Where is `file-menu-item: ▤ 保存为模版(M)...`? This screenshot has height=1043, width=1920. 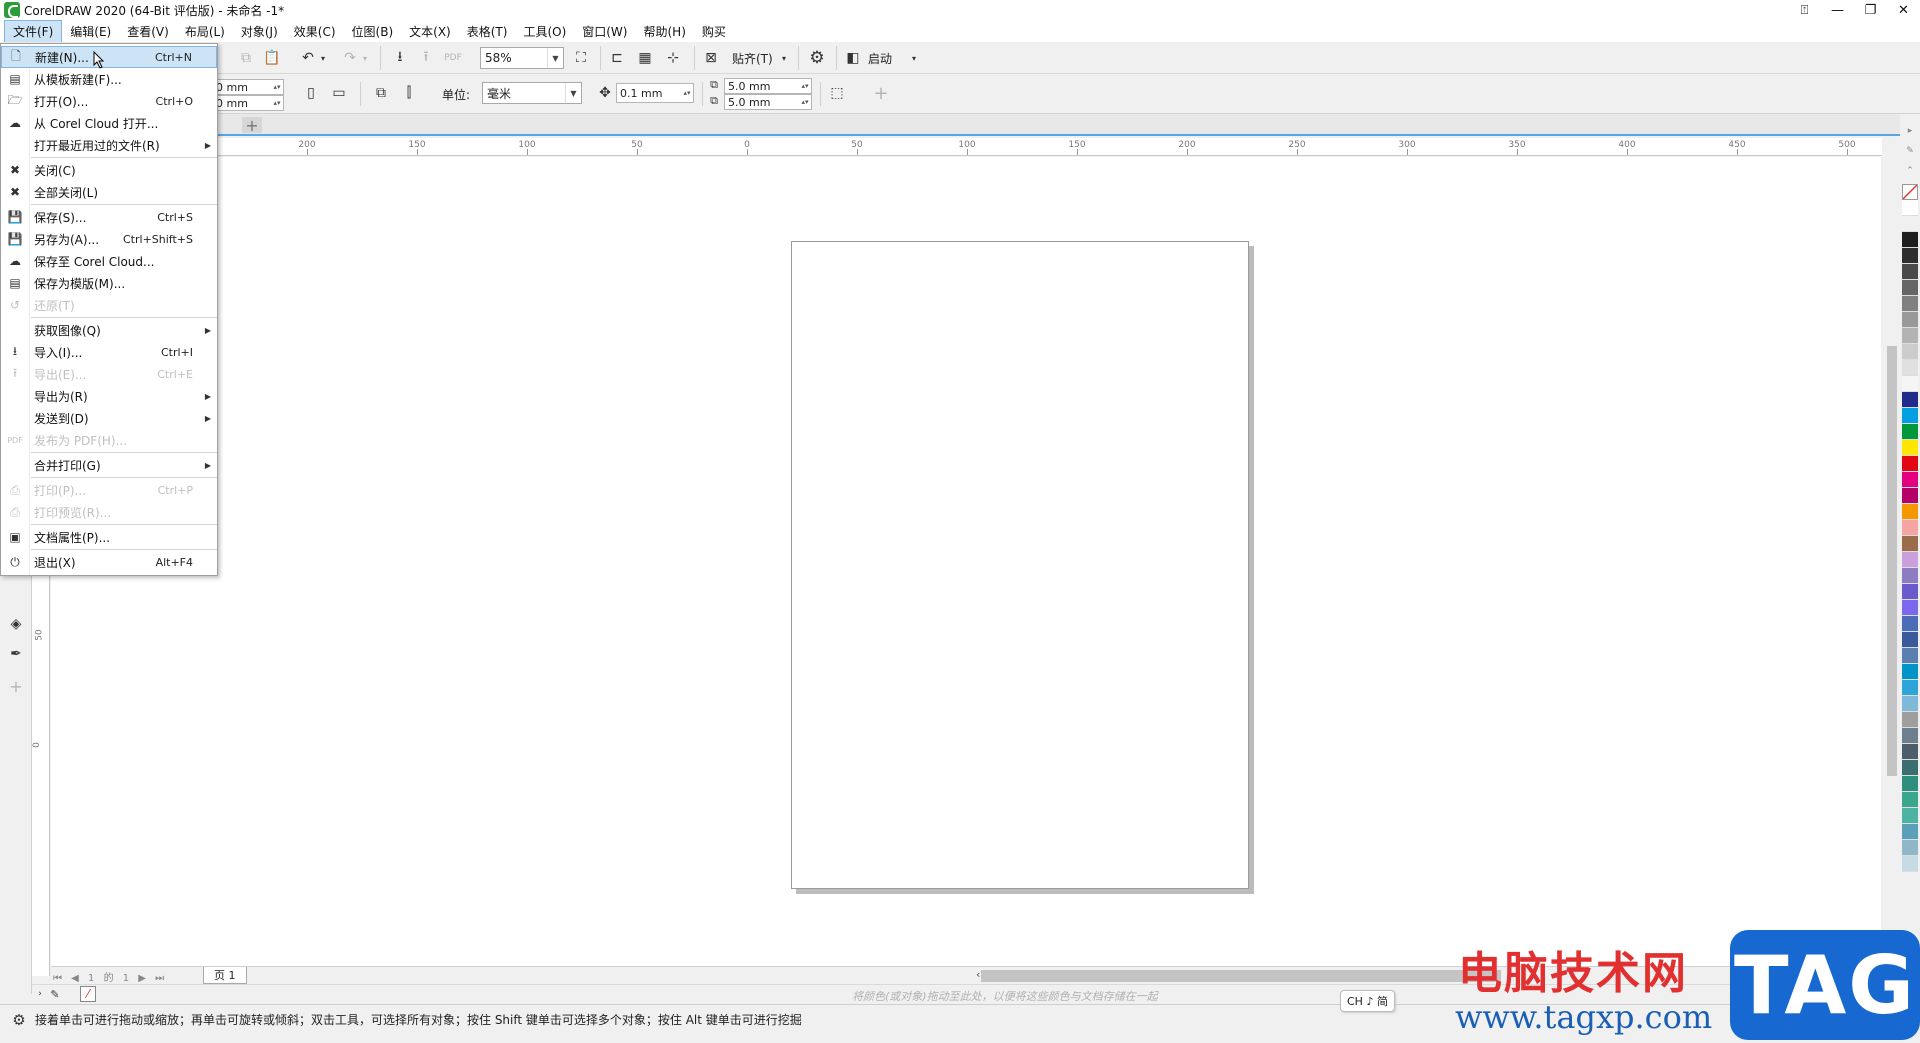 file-menu-item: ▤ 保存为模版(M)... is located at coordinates (109, 283).